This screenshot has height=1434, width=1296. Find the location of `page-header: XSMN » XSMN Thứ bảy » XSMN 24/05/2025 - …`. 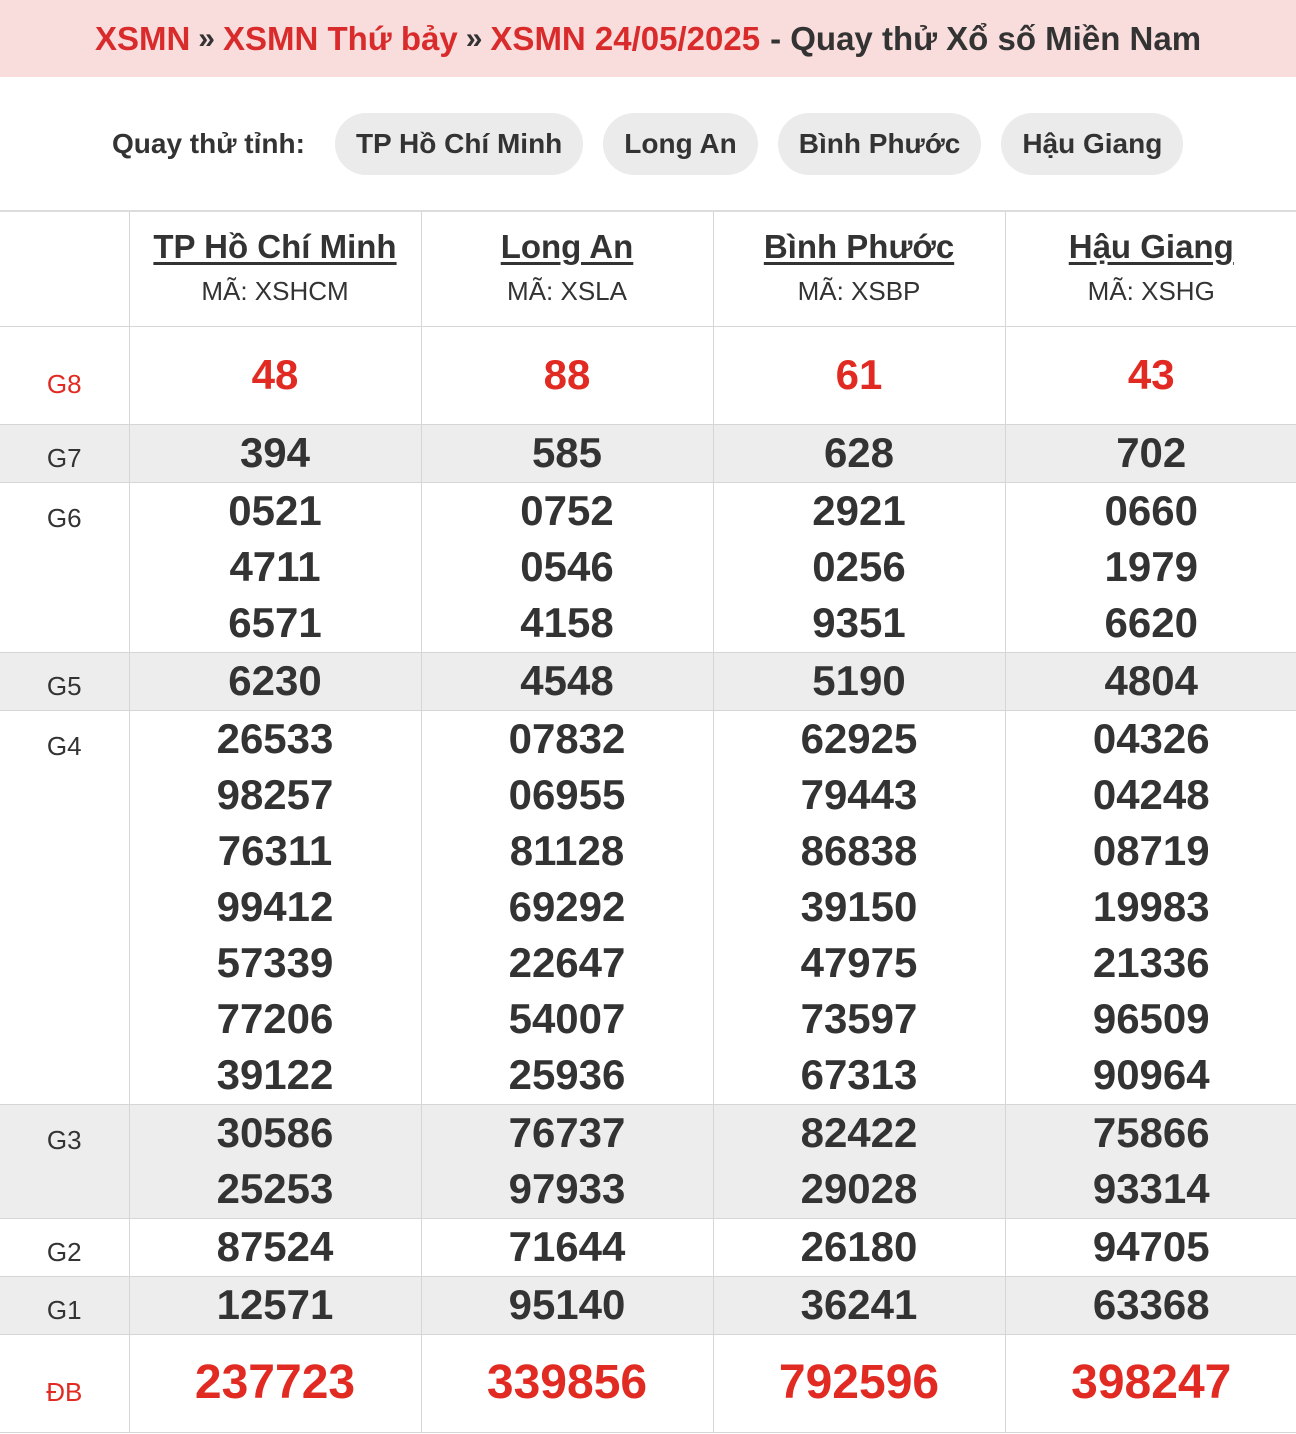

page-header: XSMN » XSMN Thứ bảy » XSMN 24/05/2025 - … is located at coordinates (648, 38).